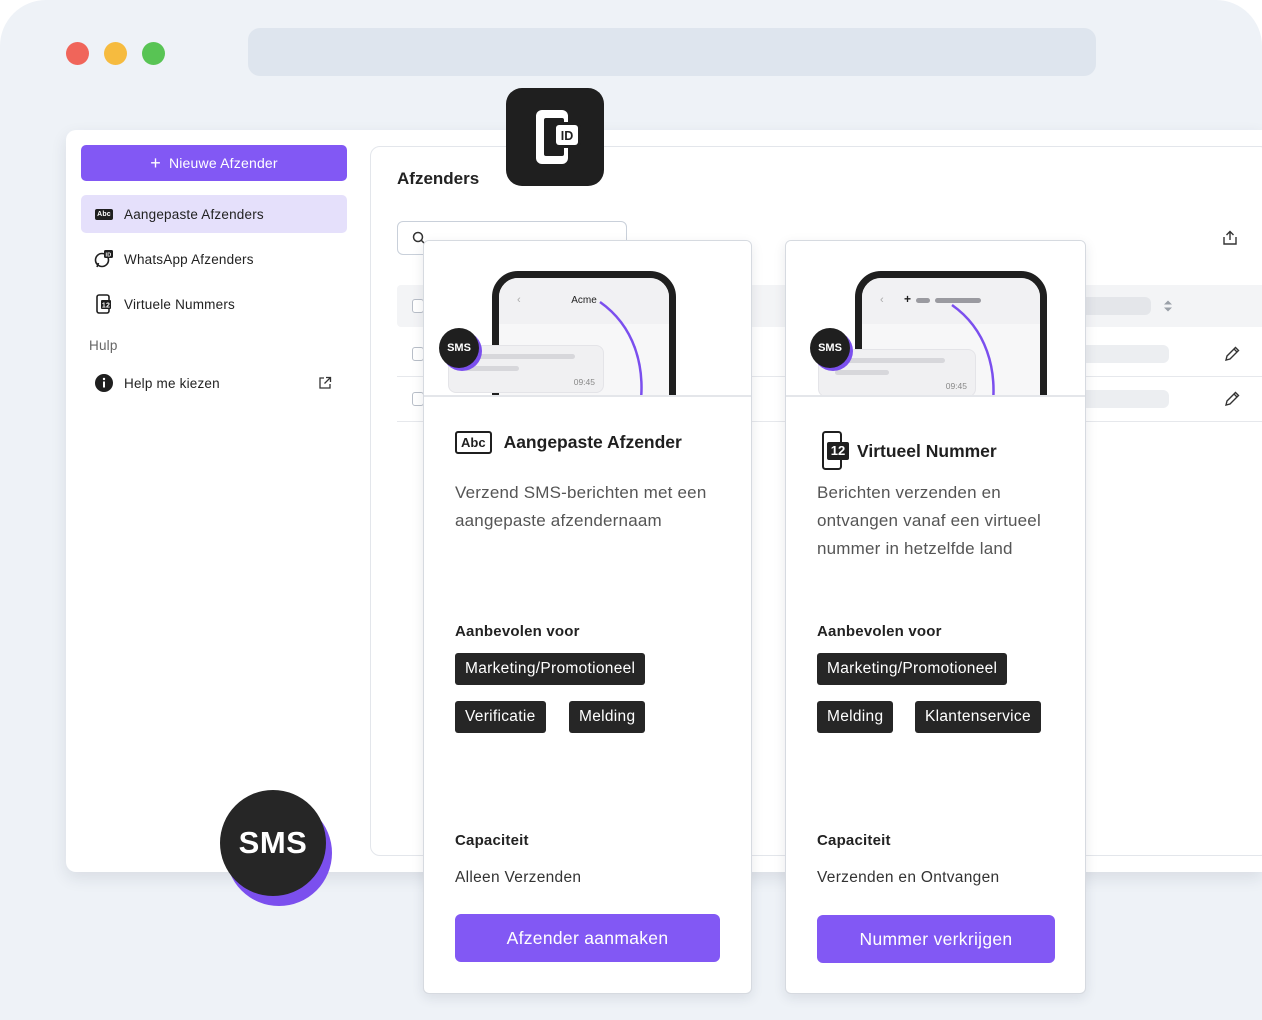 This screenshot has width=1262, height=1020. What do you see at coordinates (77, 53) in the screenshot?
I see `window-close-dot` at bounding box center [77, 53].